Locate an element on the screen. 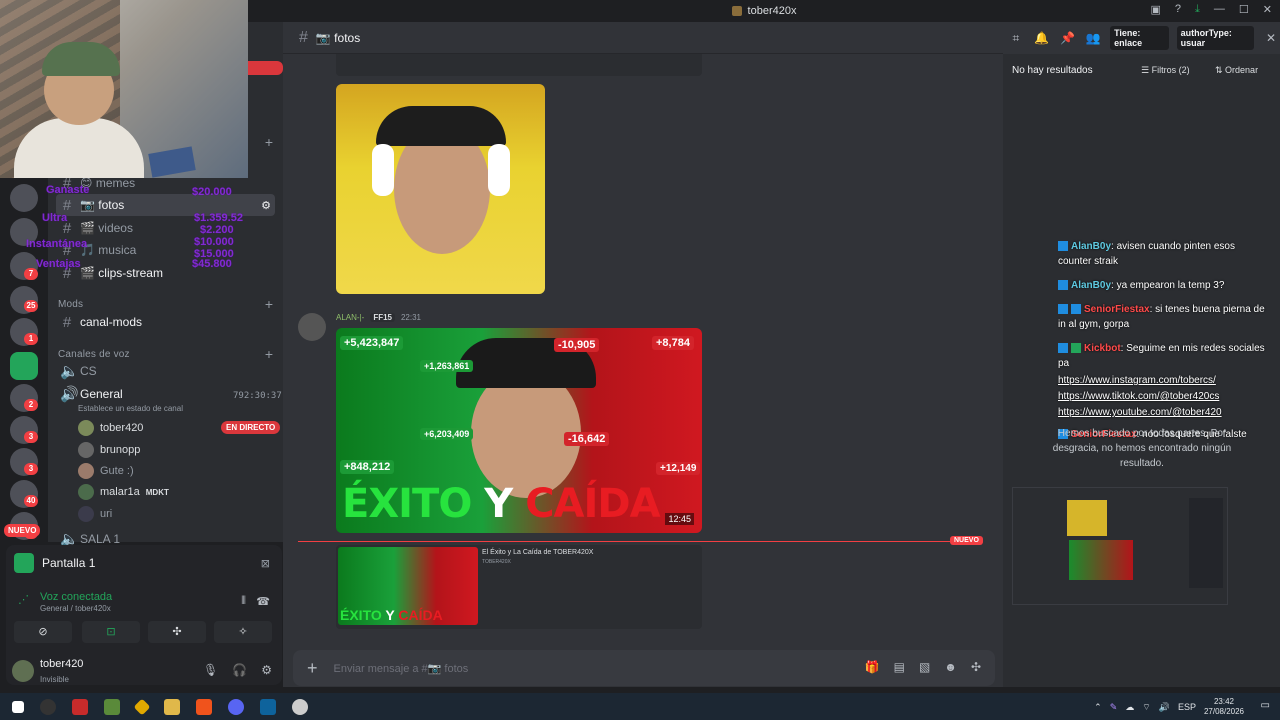 This screenshot has width=1280, height=720. close-stream-icon: ⊠ is located at coordinates (265, 563).